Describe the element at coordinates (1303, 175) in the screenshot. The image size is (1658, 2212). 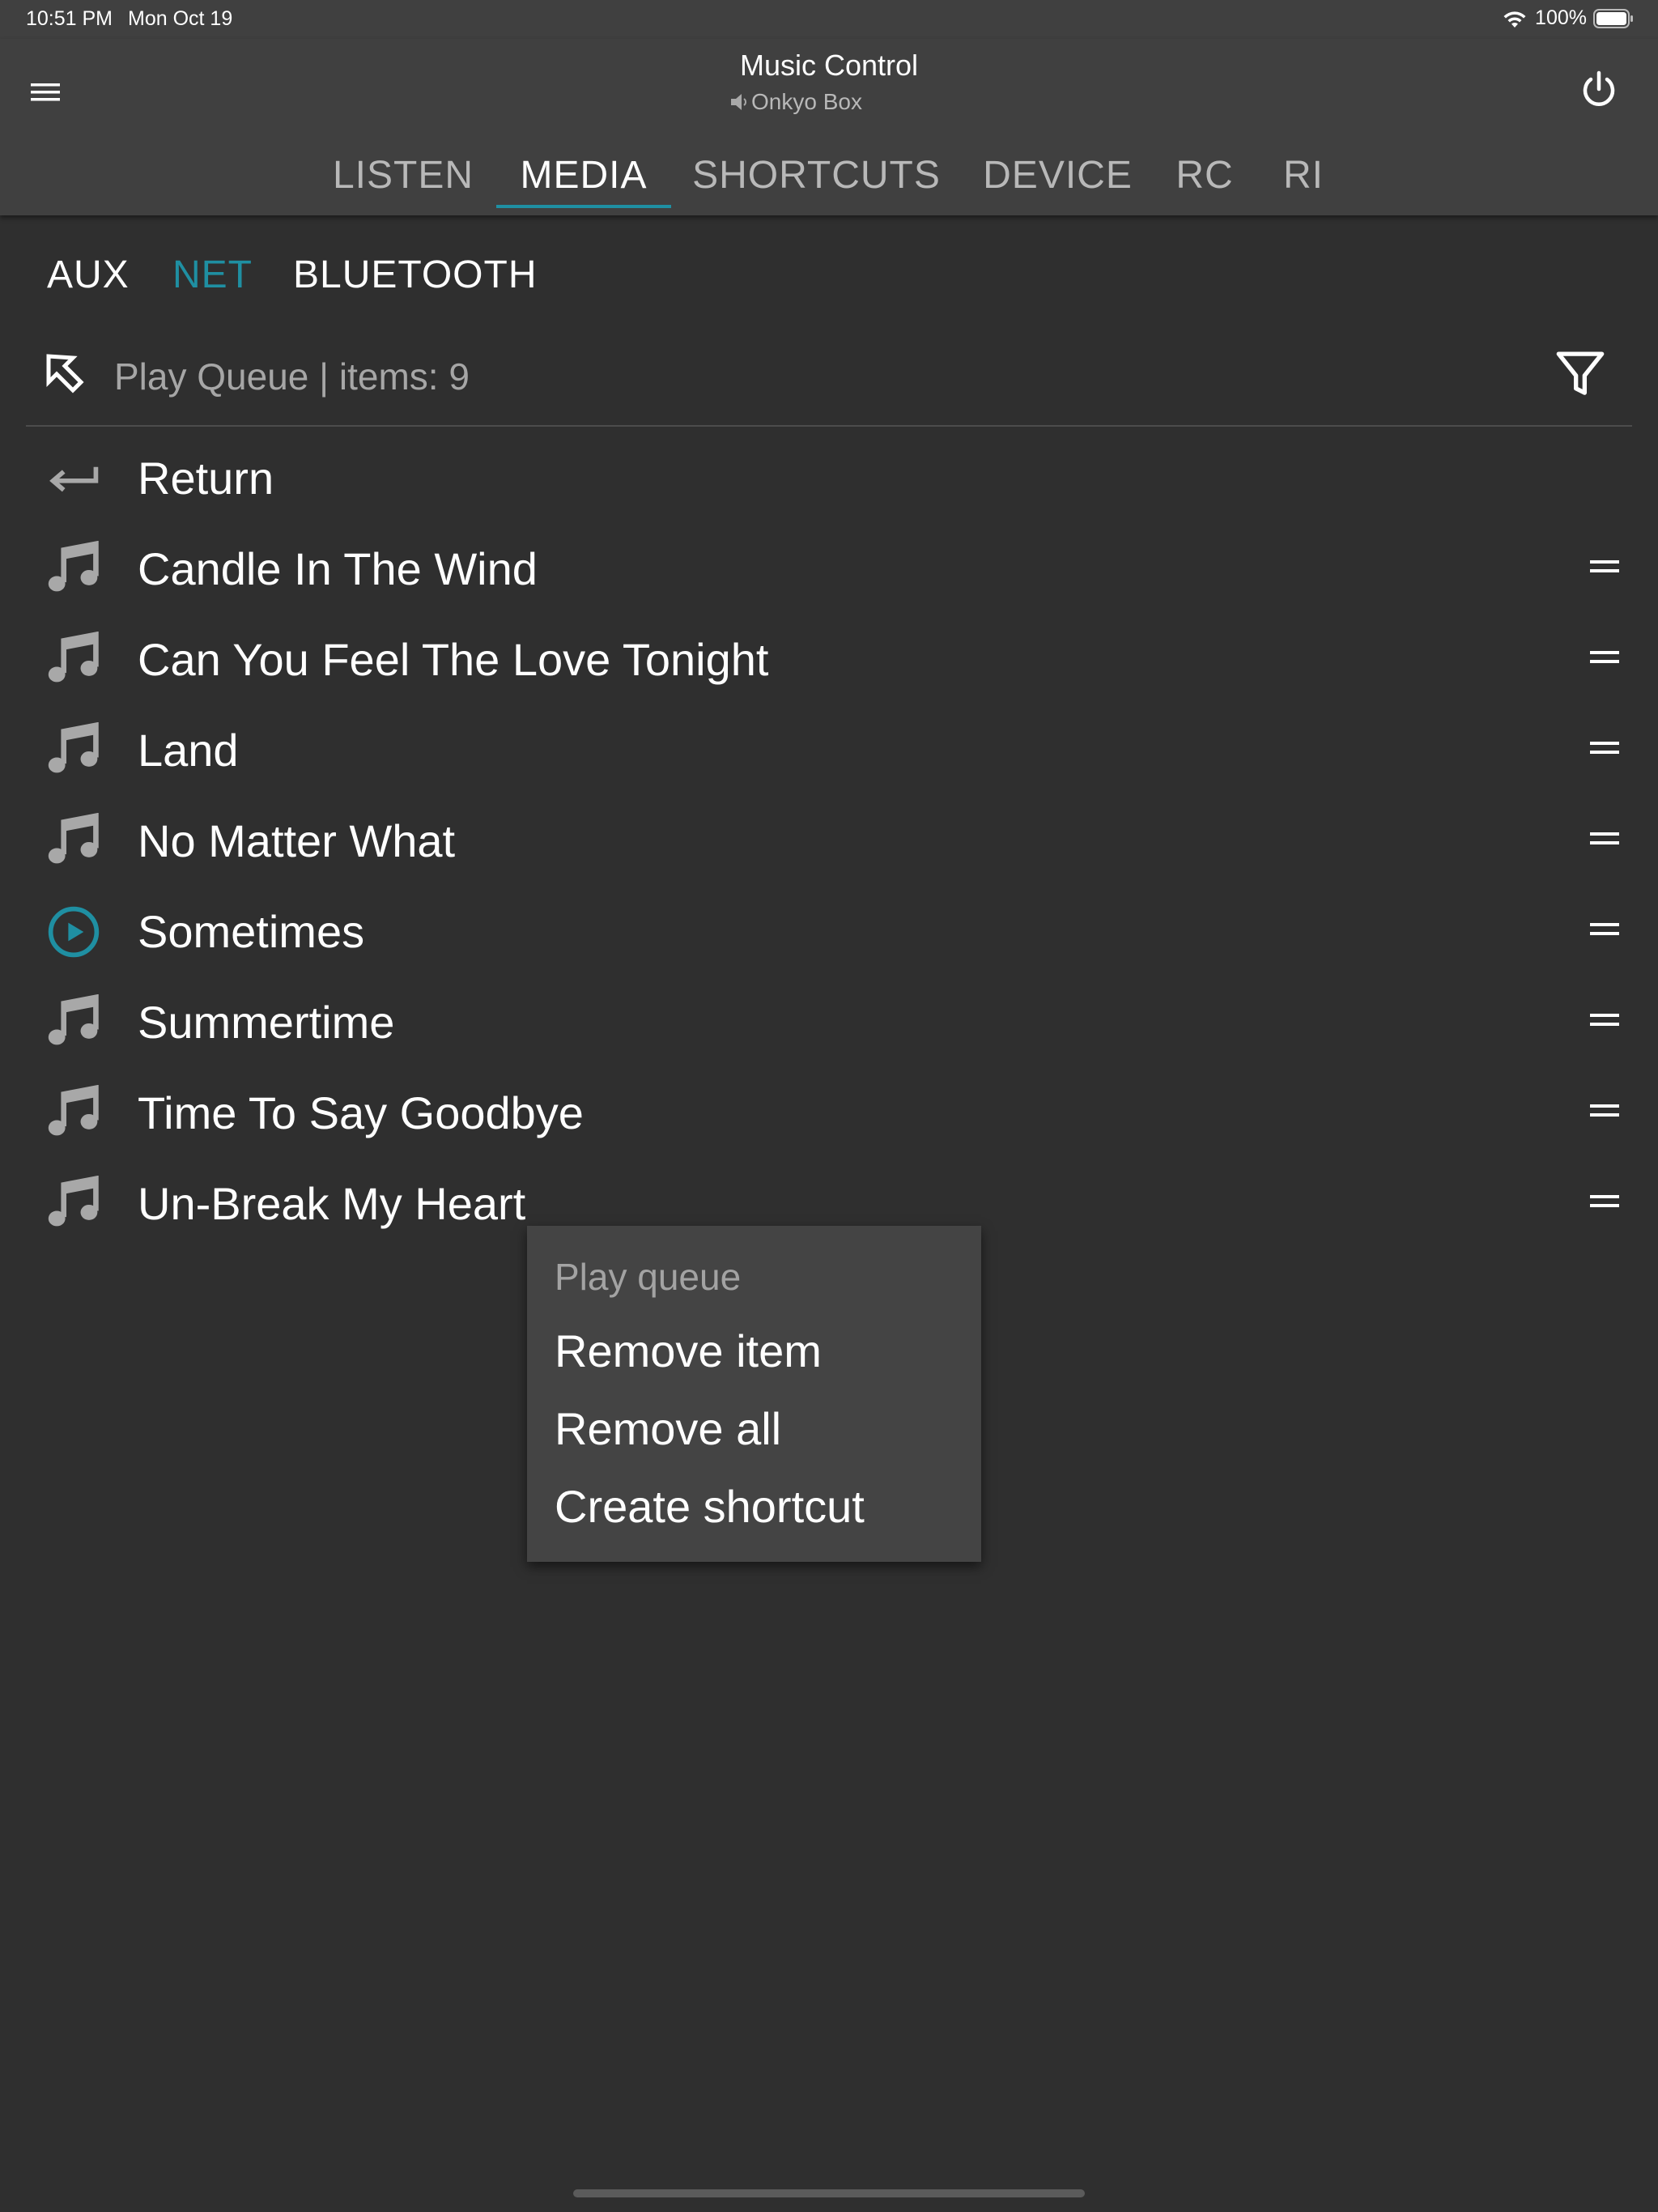
I see `tab-ri: RI` at that location.